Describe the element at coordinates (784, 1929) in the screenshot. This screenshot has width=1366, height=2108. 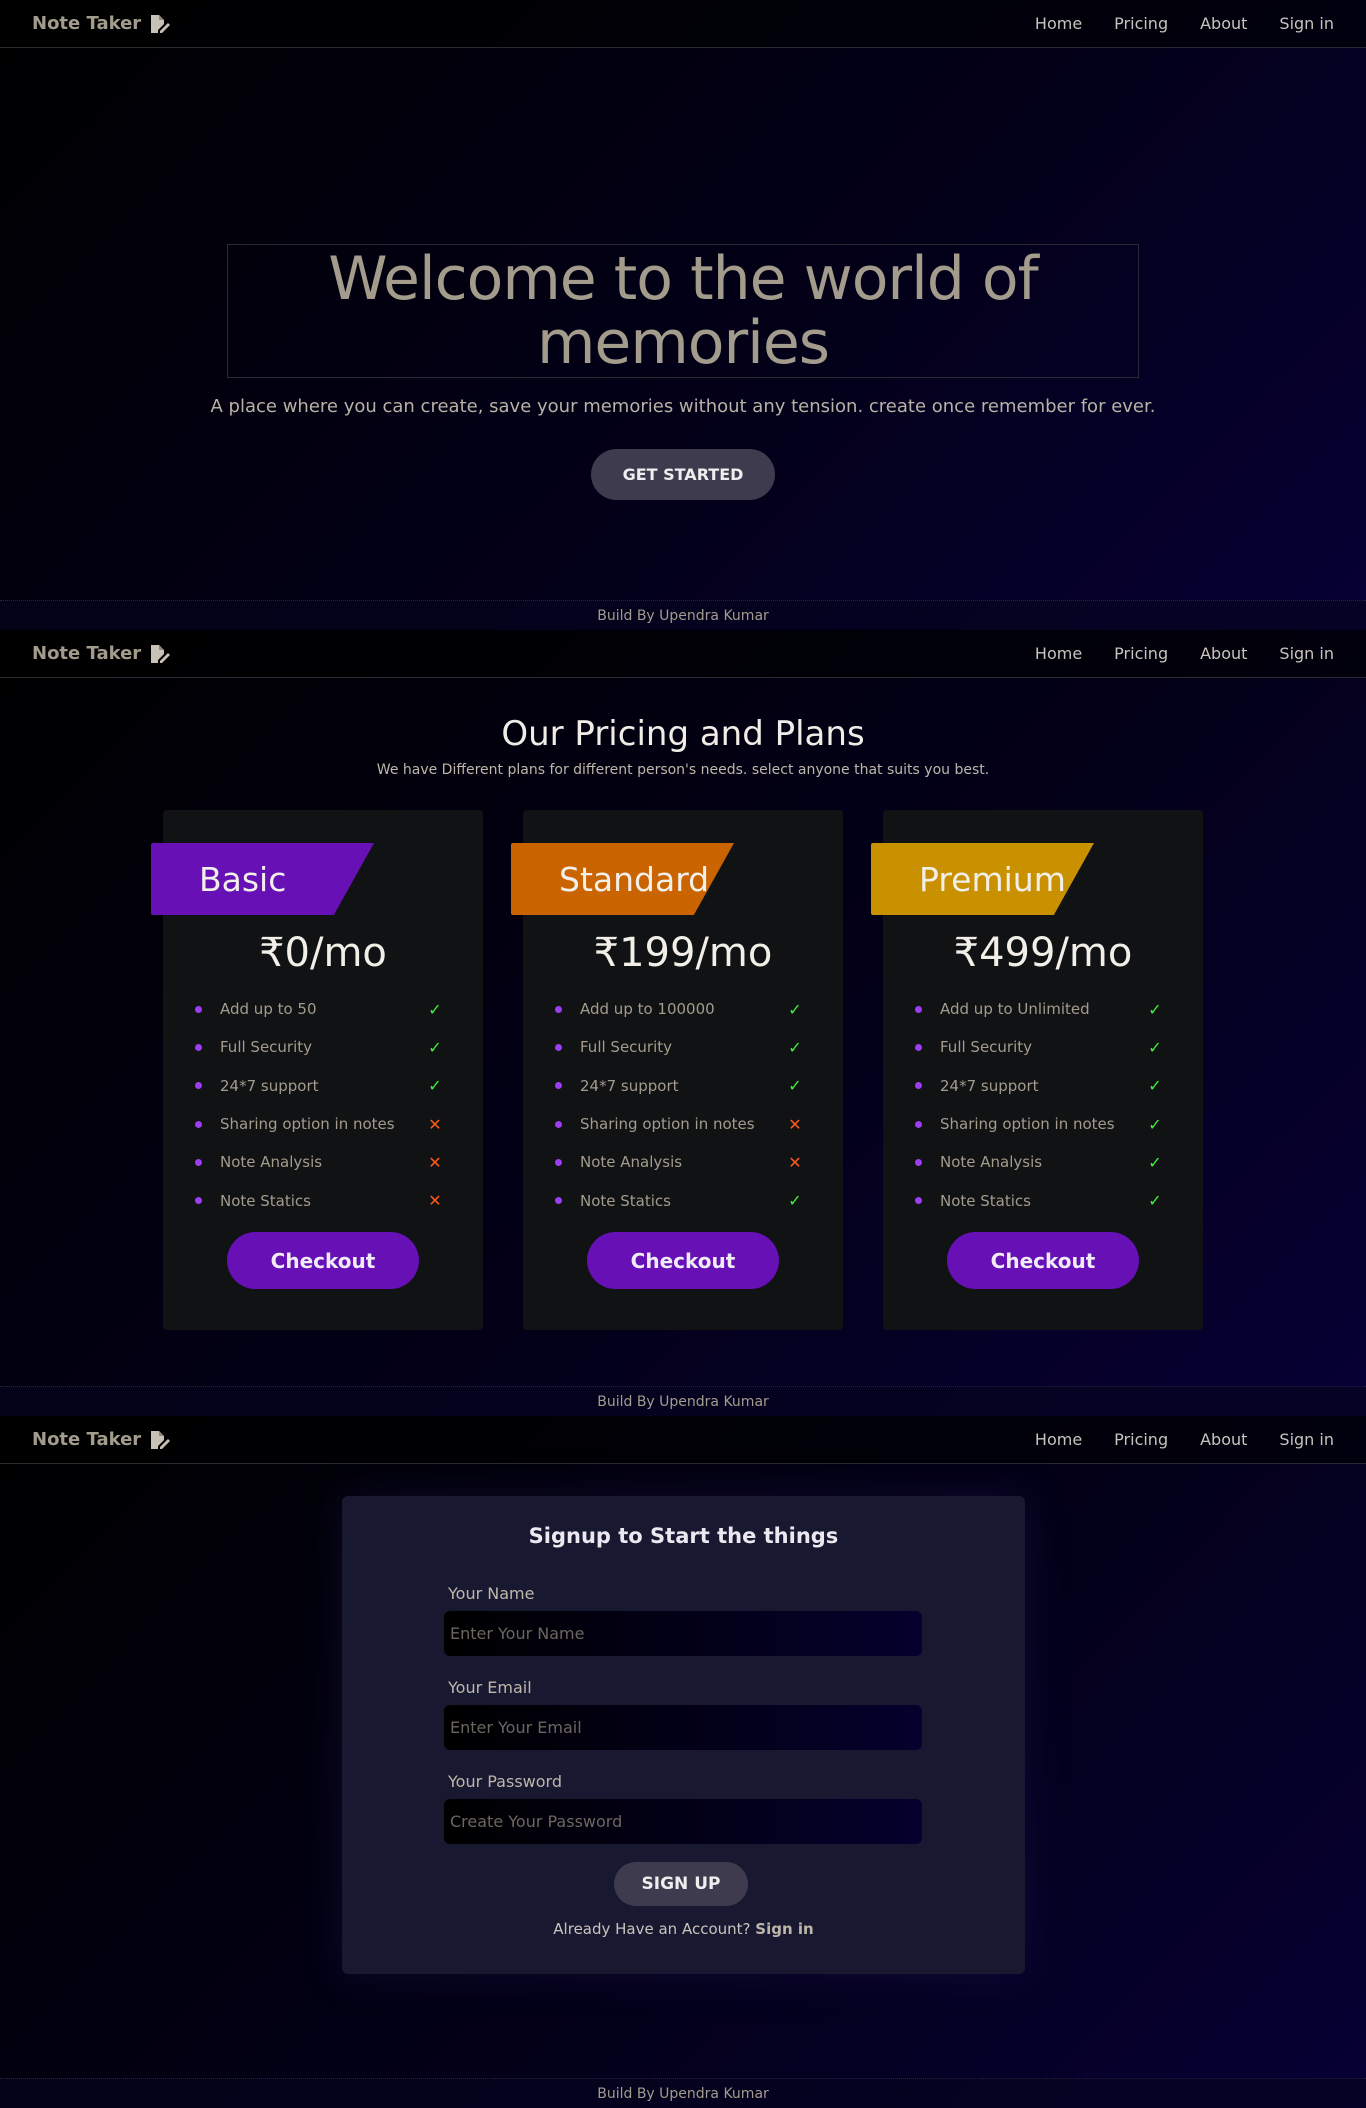
I see `sign-in-link: Sign in` at that location.